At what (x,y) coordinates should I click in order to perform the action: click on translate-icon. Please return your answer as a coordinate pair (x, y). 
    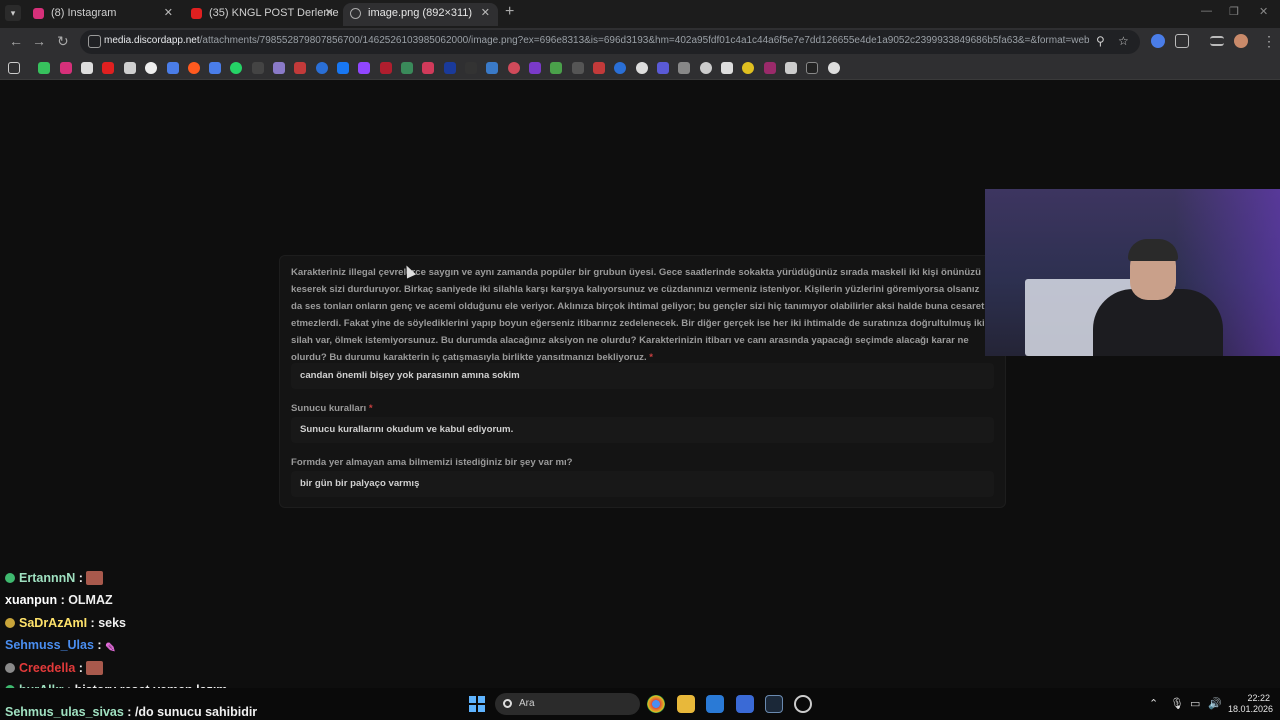
    Looking at the image, I should click on (215, 68).